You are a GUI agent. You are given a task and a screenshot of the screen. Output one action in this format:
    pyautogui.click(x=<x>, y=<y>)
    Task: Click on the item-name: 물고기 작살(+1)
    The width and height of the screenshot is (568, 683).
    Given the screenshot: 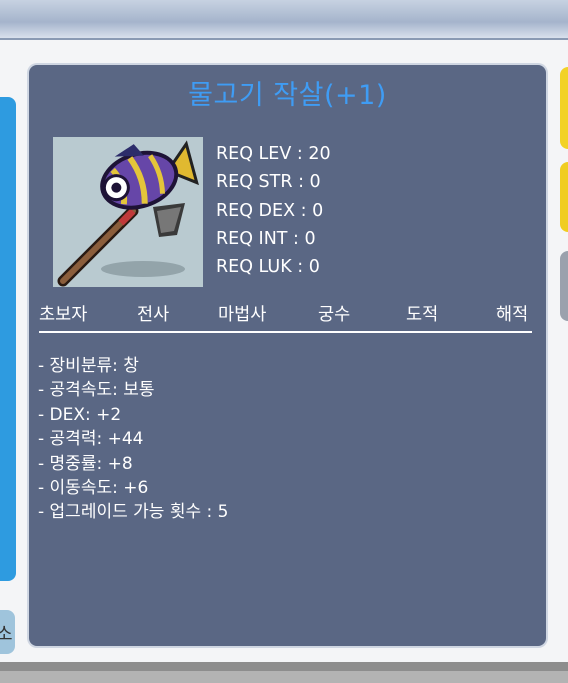 What is the action you would take?
    pyautogui.click(x=287, y=95)
    